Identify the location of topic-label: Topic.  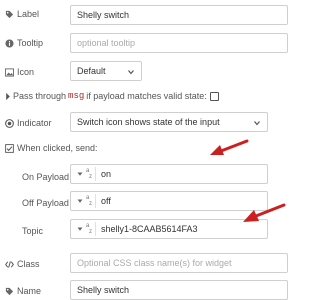
(33, 231).